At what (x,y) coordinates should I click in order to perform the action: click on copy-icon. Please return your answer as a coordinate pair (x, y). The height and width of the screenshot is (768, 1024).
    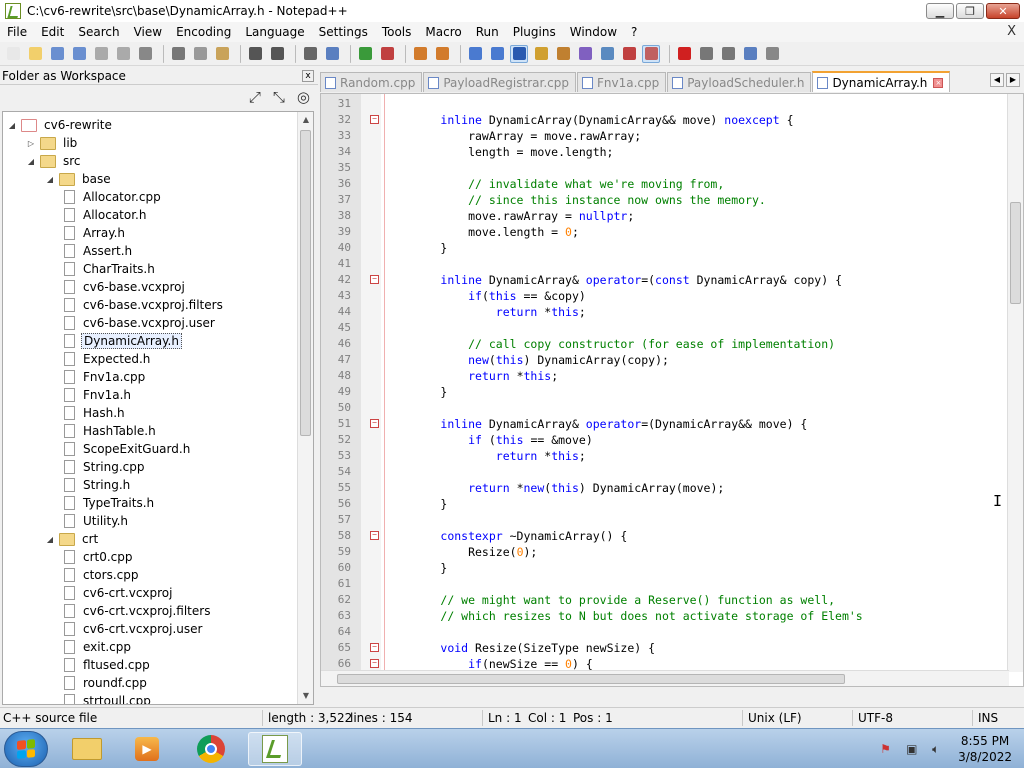
    Looking at the image, I should click on (200, 54).